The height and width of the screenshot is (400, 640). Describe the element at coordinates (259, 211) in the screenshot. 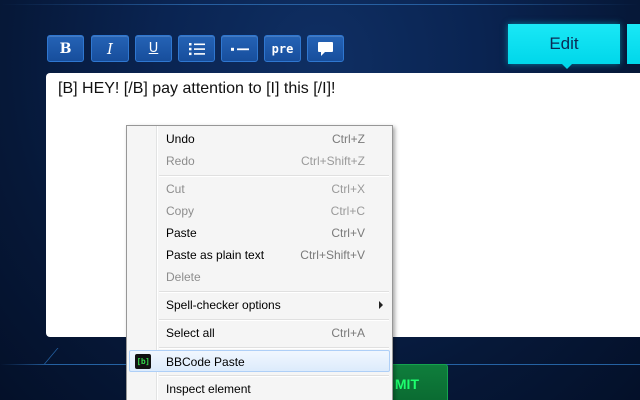

I see `menu-item-copy: Copy Ctrl+C` at that location.